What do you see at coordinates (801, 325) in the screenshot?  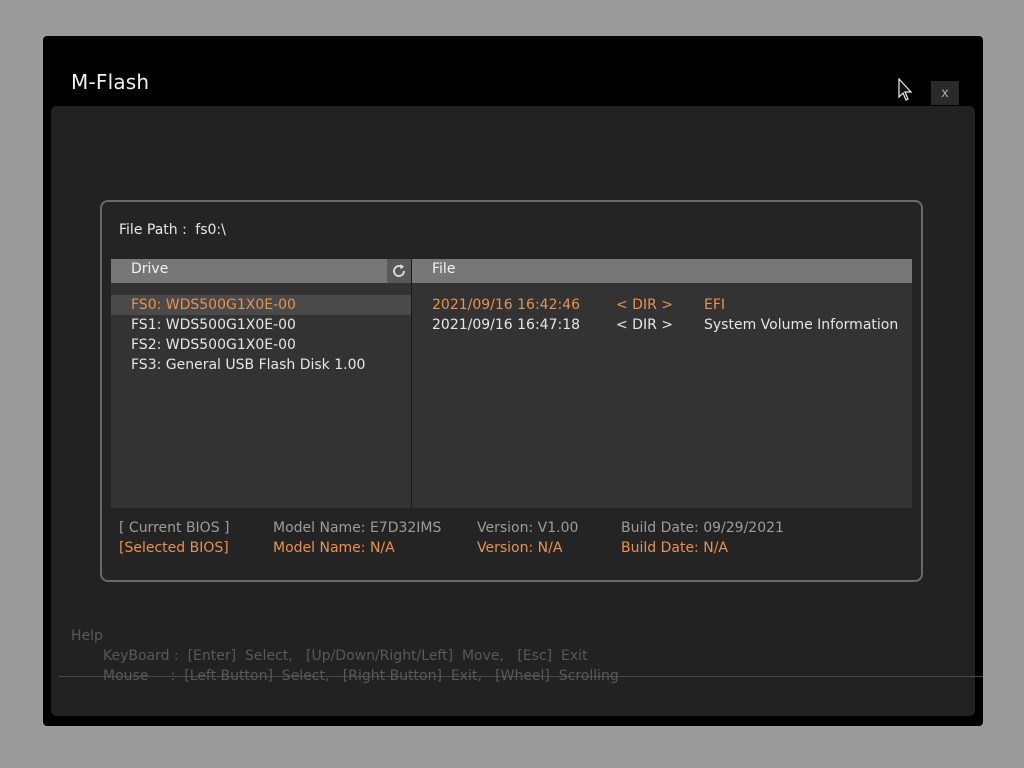 I see `file-name: System Volume Information` at bounding box center [801, 325].